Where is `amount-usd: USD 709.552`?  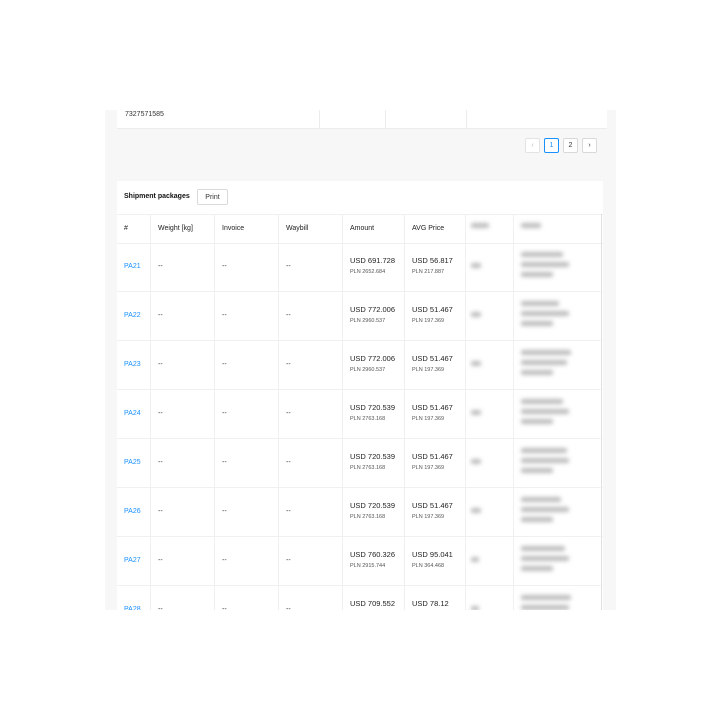
amount-usd: USD 709.552 is located at coordinates (373, 603).